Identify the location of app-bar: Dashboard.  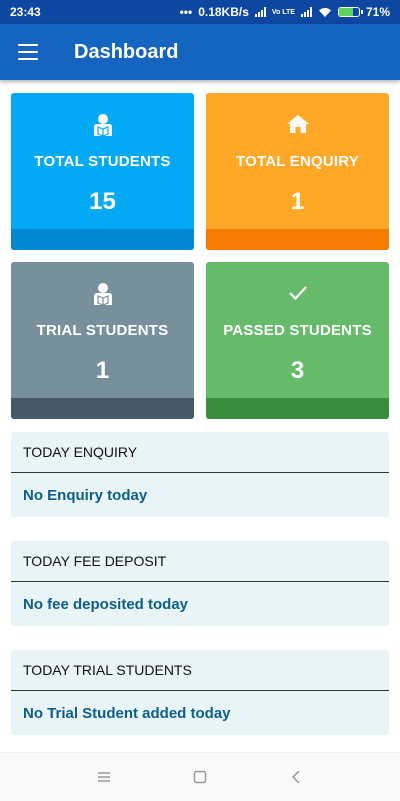
(200, 52).